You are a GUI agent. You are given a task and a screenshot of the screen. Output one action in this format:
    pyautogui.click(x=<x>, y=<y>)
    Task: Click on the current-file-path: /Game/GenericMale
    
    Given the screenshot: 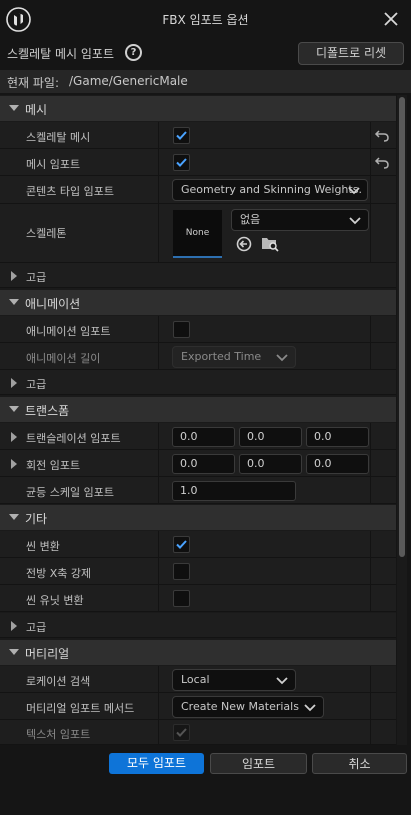 What is the action you would take?
    pyautogui.click(x=128, y=81)
    